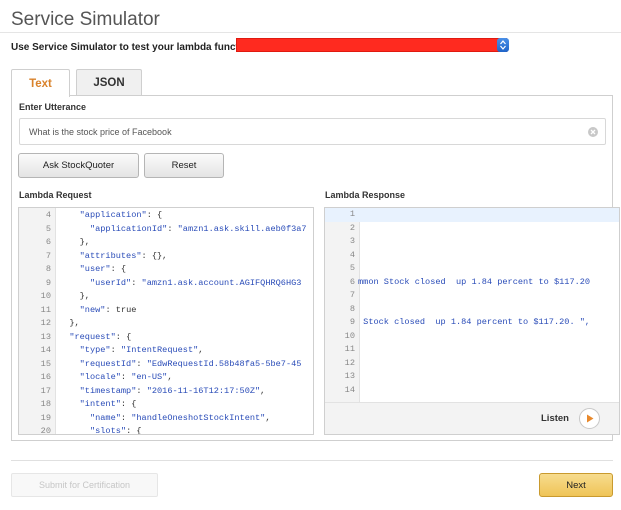  What do you see at coordinates (45, 430) in the screenshot?
I see `line-number: 20` at bounding box center [45, 430].